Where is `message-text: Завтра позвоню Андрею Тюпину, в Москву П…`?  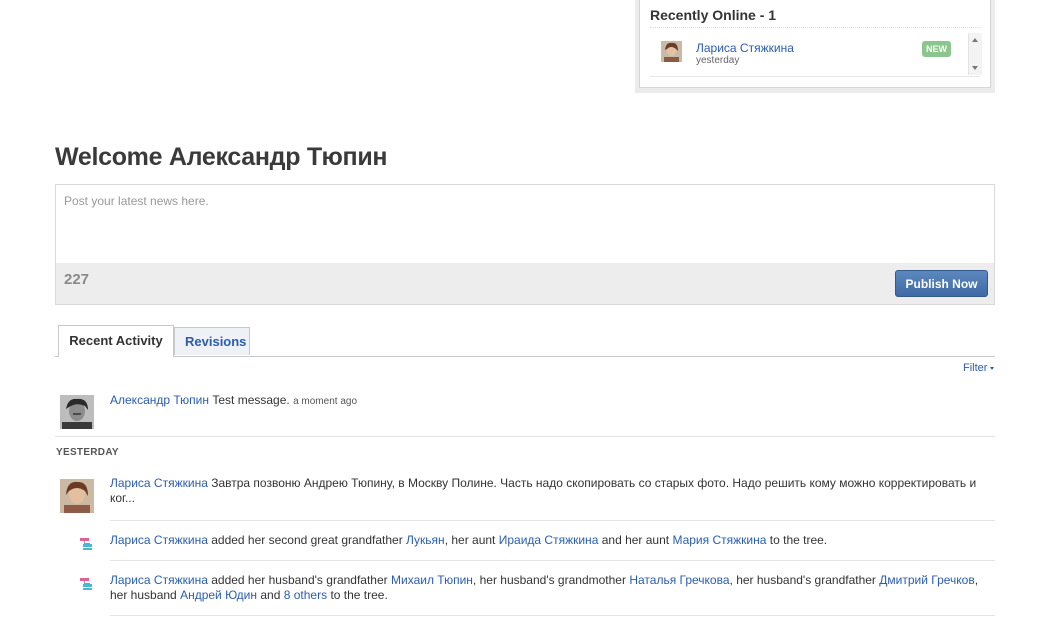
message-text: Завтра позвоню Андрею Тюпину, в Москву П… is located at coordinates (543, 490).